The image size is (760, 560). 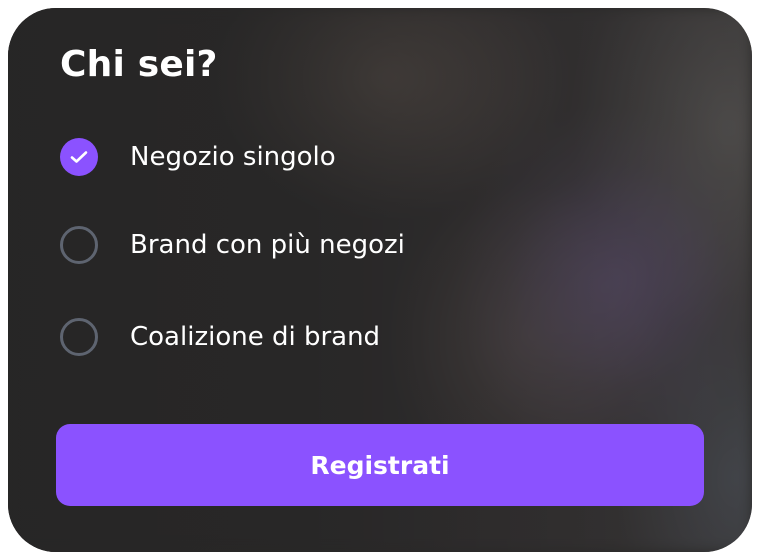 I want to click on option-brand-con-piu-negozi: Brand con più negozi, so click(x=380, y=245).